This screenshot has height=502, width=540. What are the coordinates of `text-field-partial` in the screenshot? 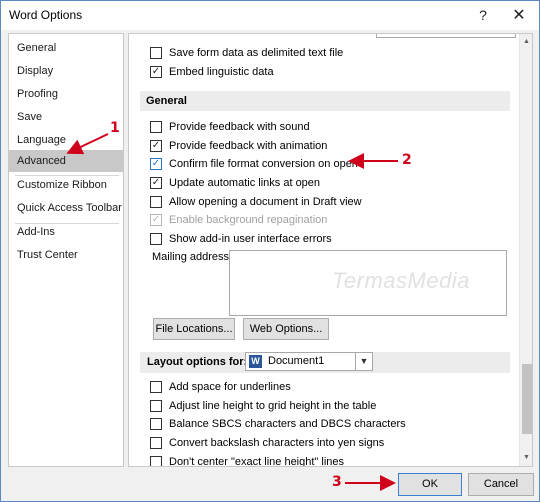 It's located at (446, 36).